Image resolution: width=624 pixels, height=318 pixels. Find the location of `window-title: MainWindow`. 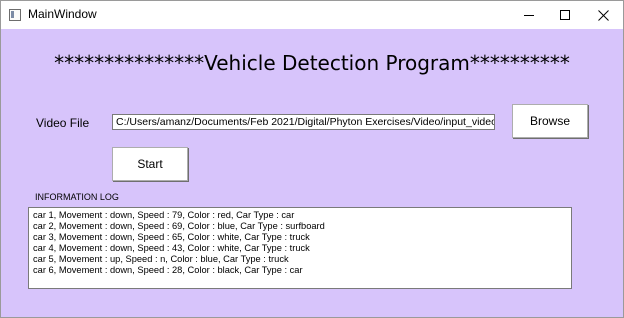

window-title: MainWindow is located at coordinates (62, 14).